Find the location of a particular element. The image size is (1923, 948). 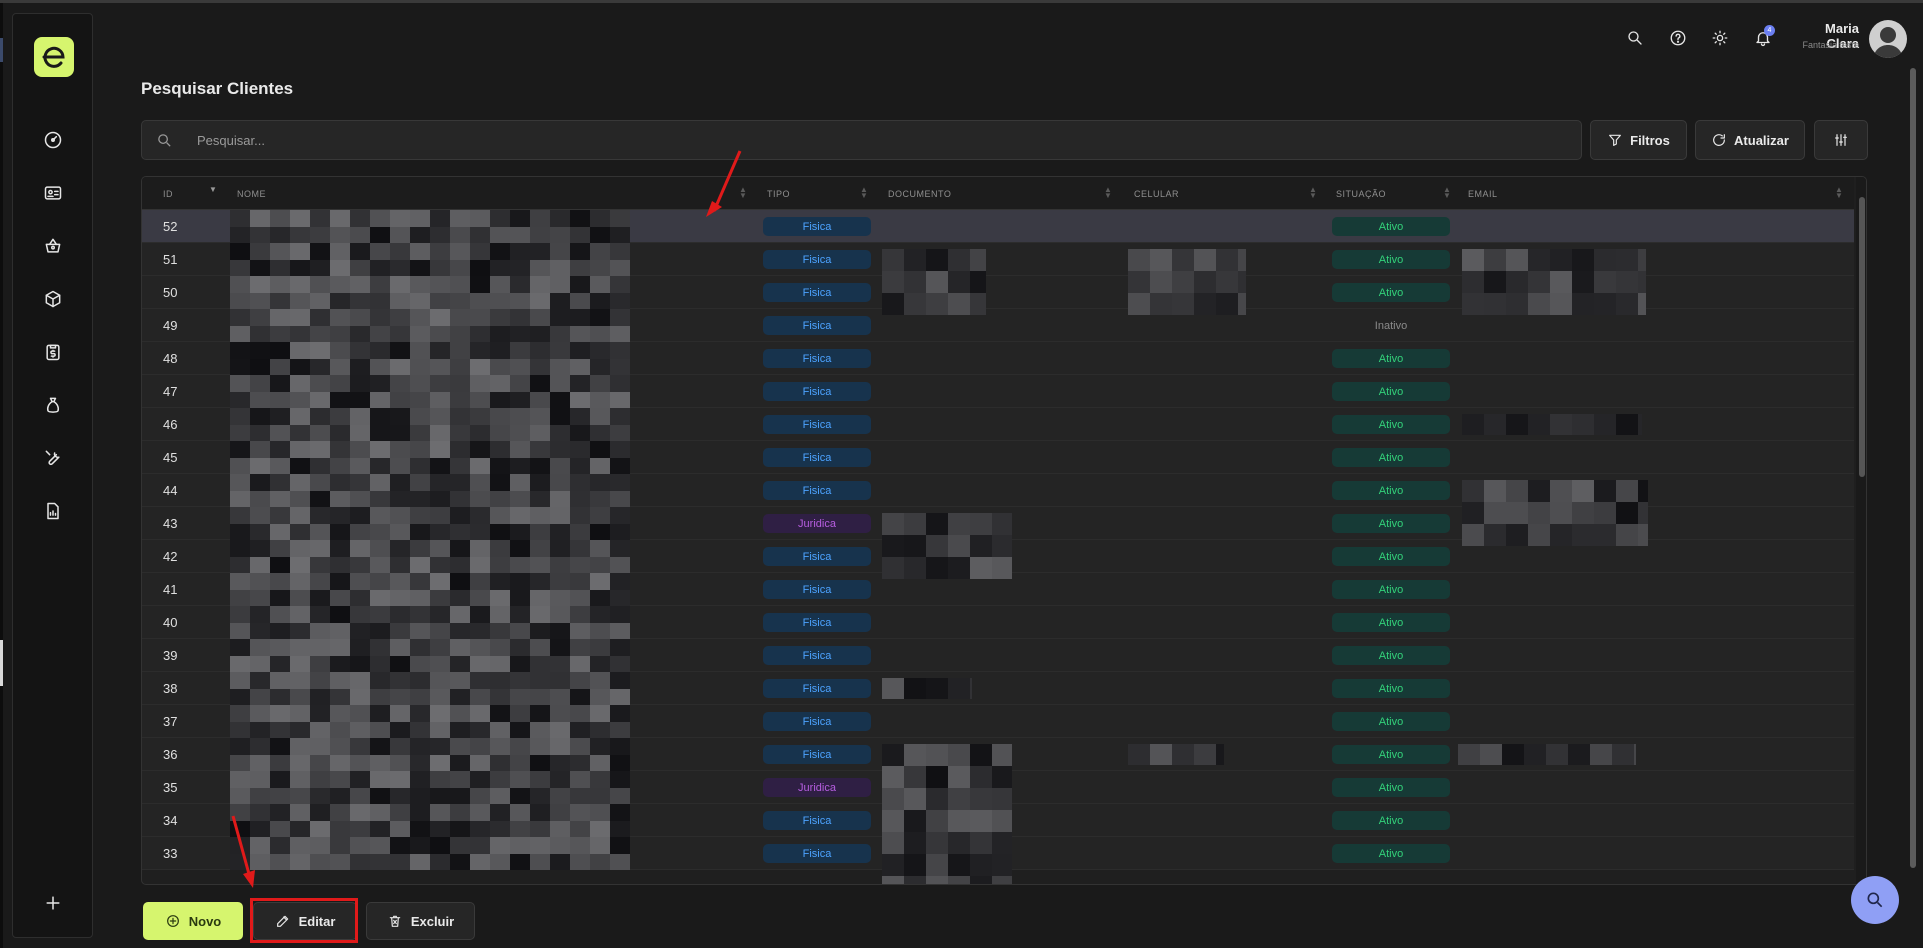

window-top-border is located at coordinates (961, 1).